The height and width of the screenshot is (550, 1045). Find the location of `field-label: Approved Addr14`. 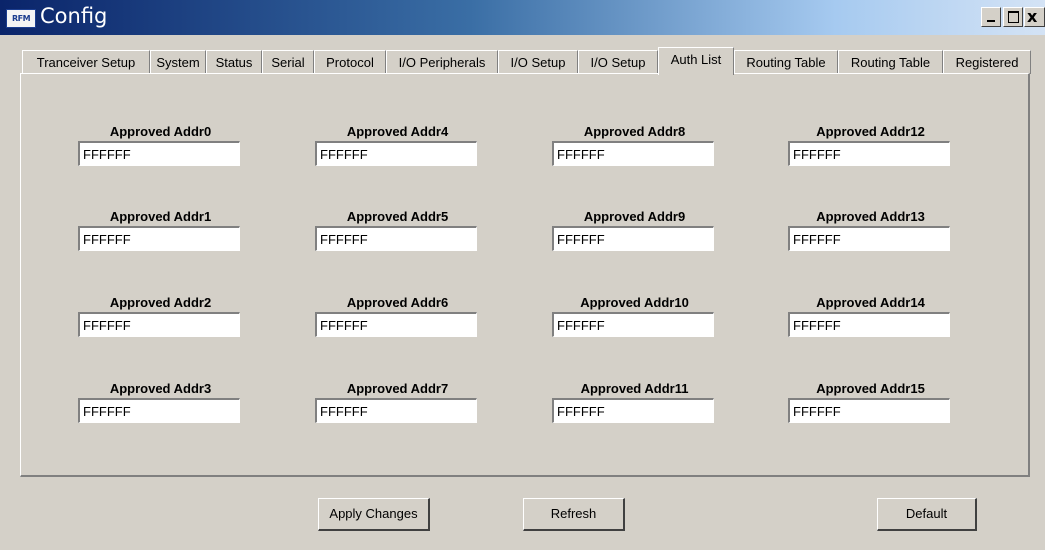

field-label: Approved Addr14 is located at coordinates (870, 302).